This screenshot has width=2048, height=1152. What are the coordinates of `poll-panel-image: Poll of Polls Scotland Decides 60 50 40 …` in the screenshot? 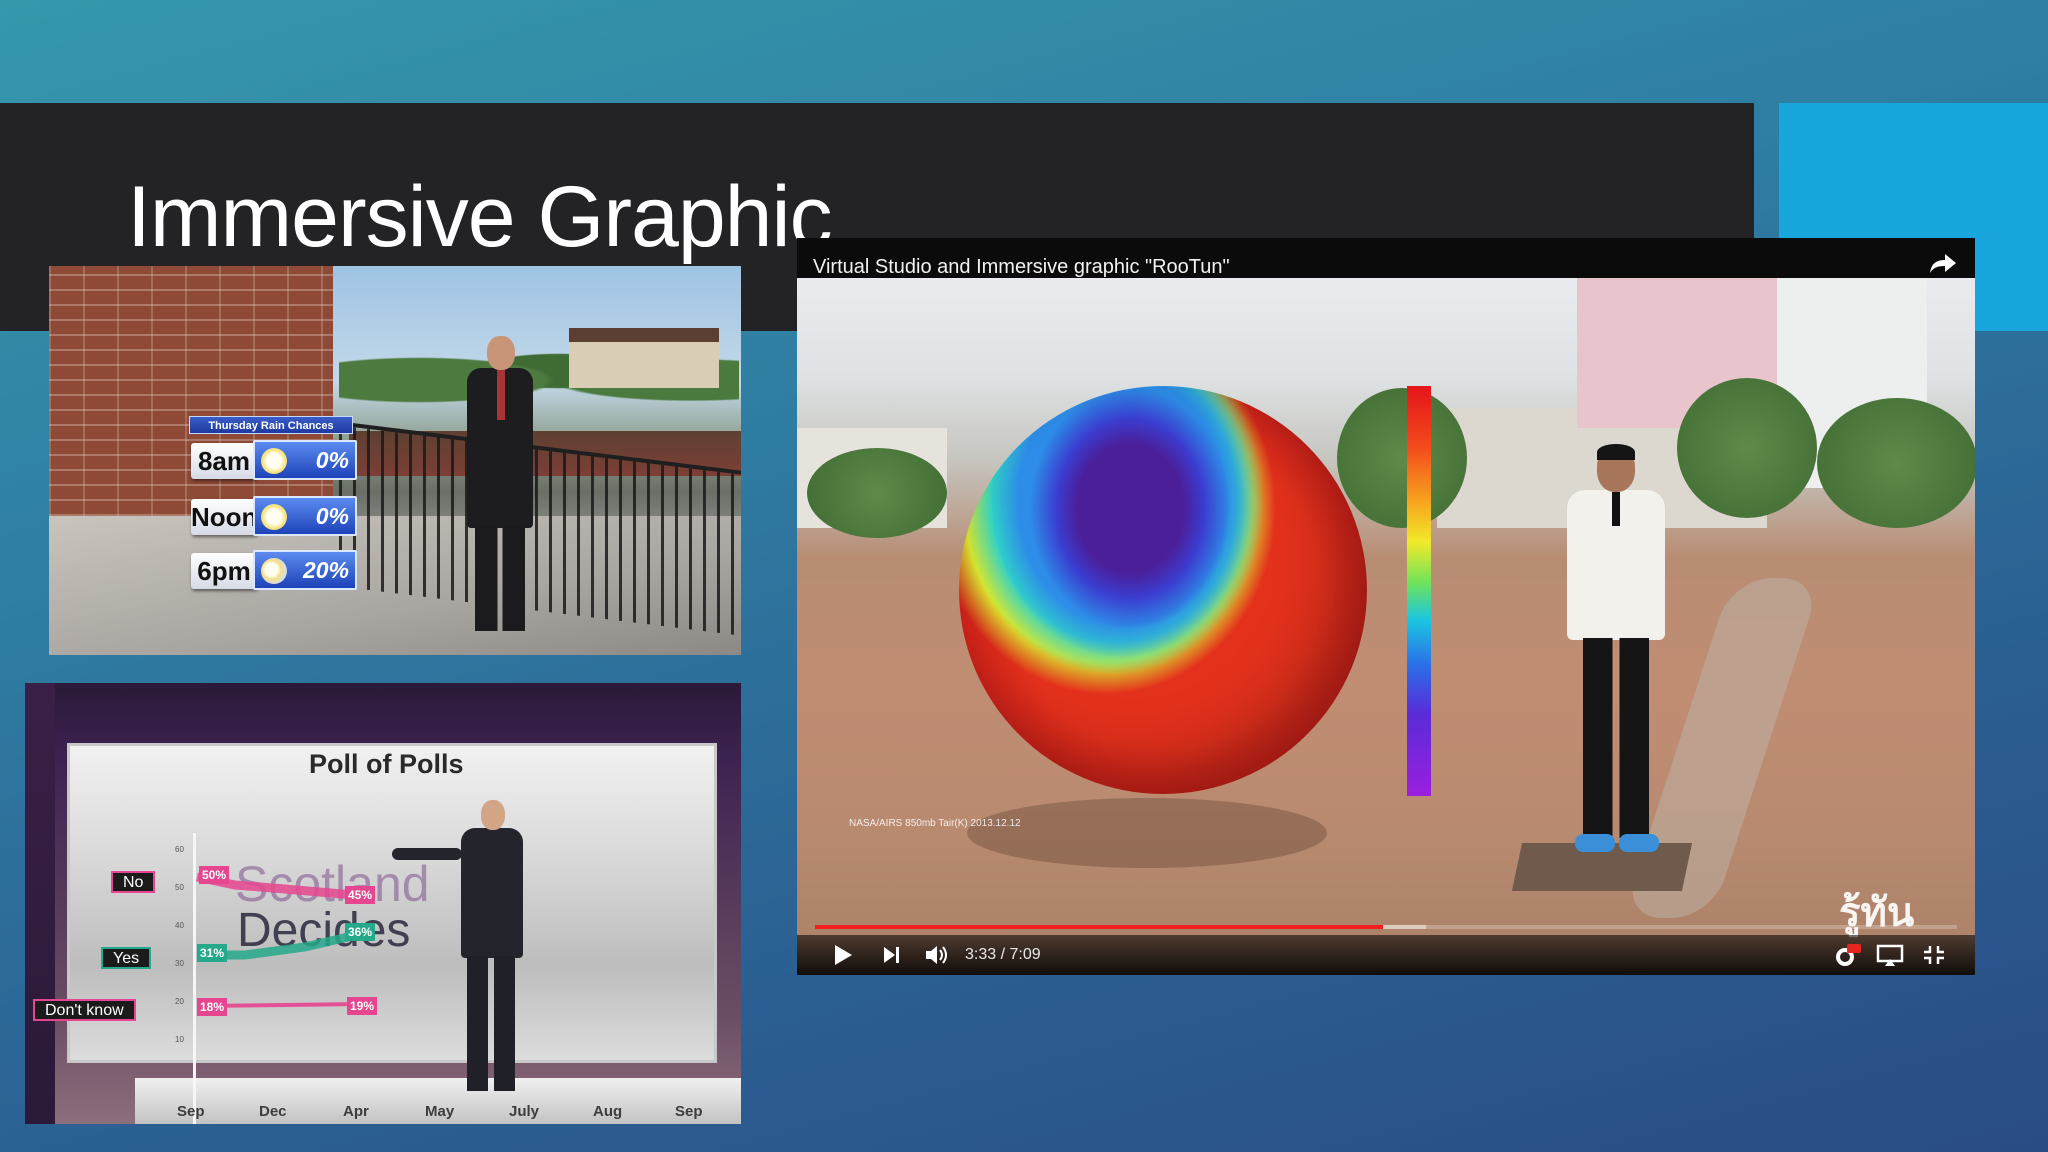 It's located at (383, 903).